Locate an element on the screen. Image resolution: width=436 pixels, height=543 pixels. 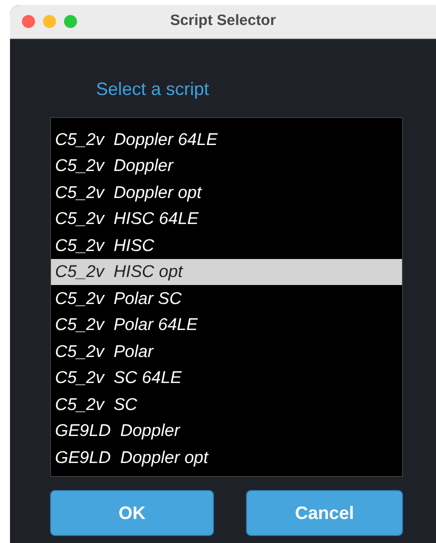
script-item: C5_2v Doppler opt is located at coordinates (226, 192).